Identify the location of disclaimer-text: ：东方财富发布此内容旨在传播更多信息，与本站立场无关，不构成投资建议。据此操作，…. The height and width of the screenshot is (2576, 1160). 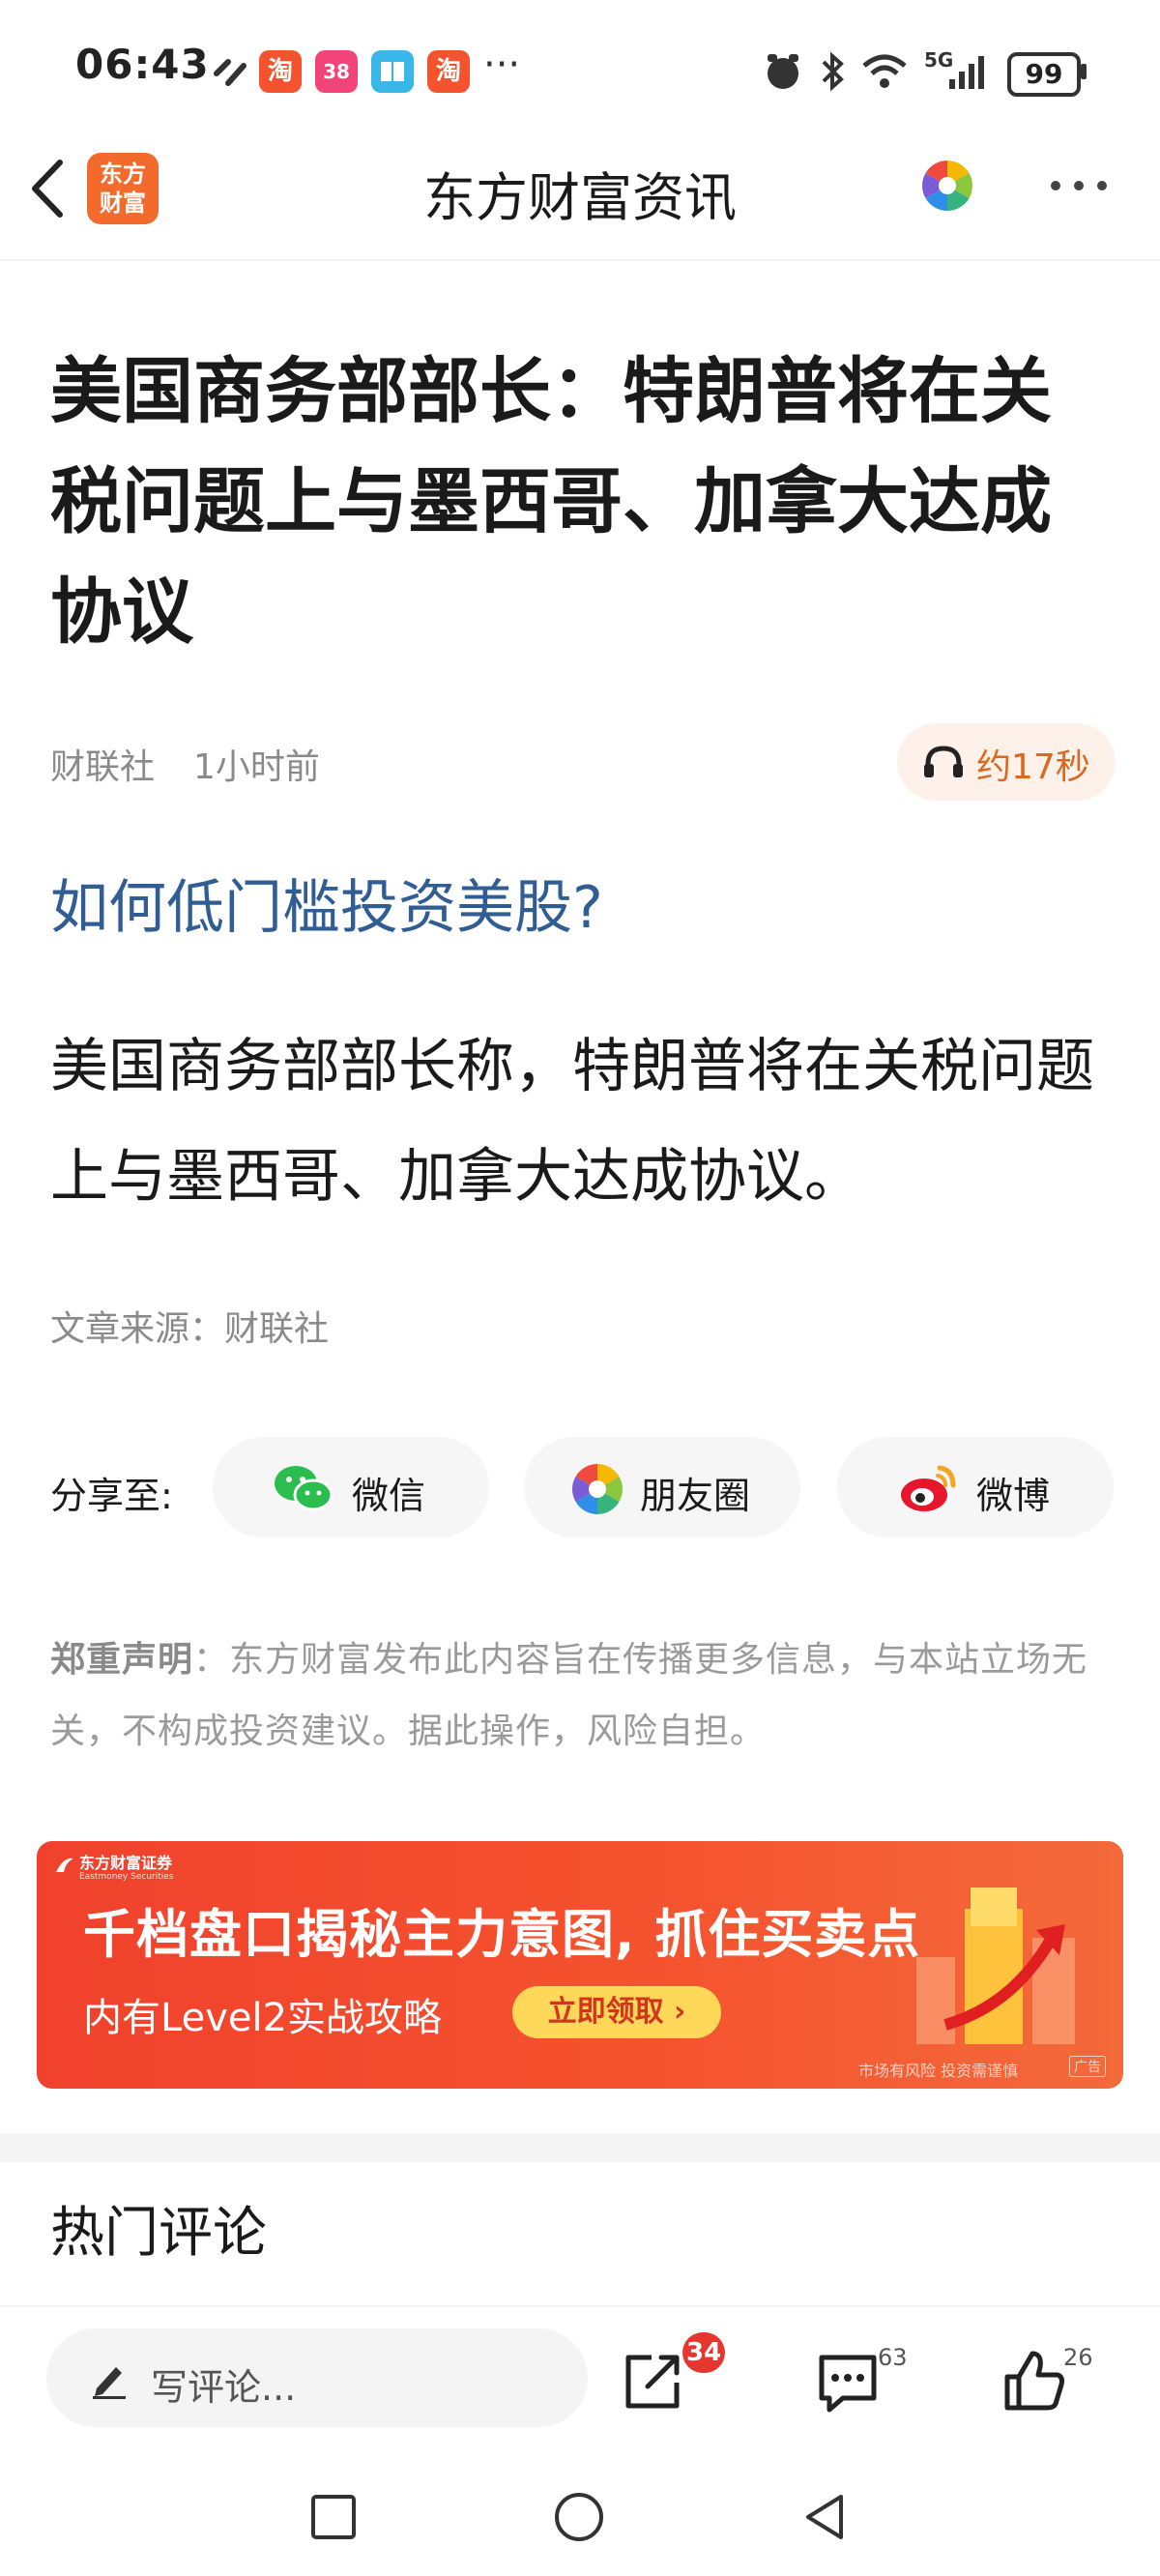
(569, 1695).